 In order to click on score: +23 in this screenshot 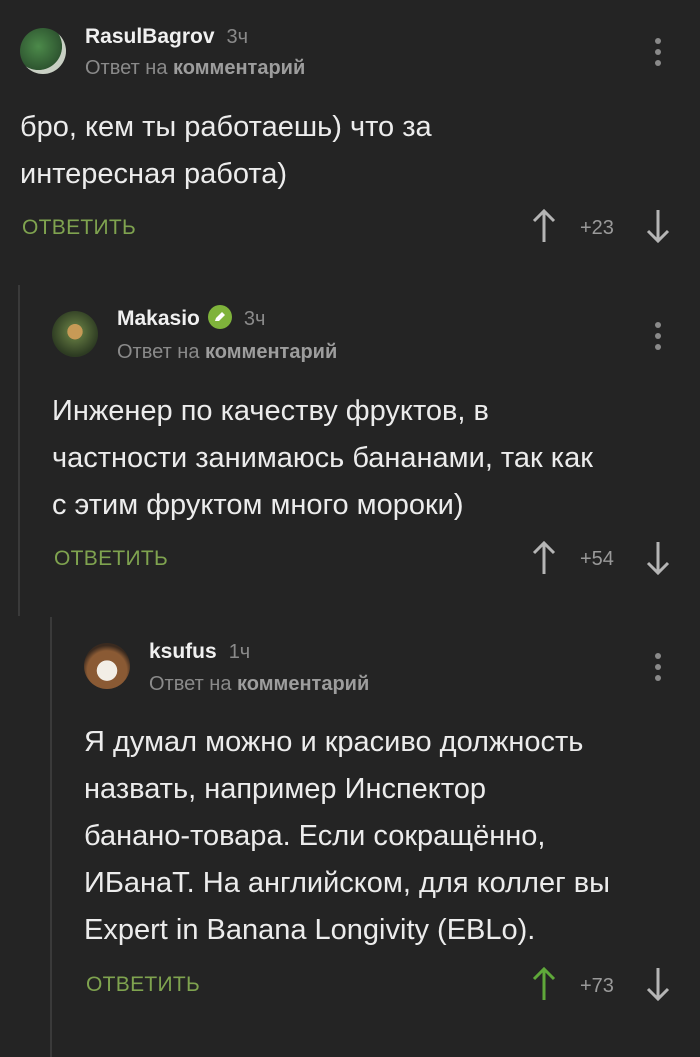, I will do `click(597, 228)`.